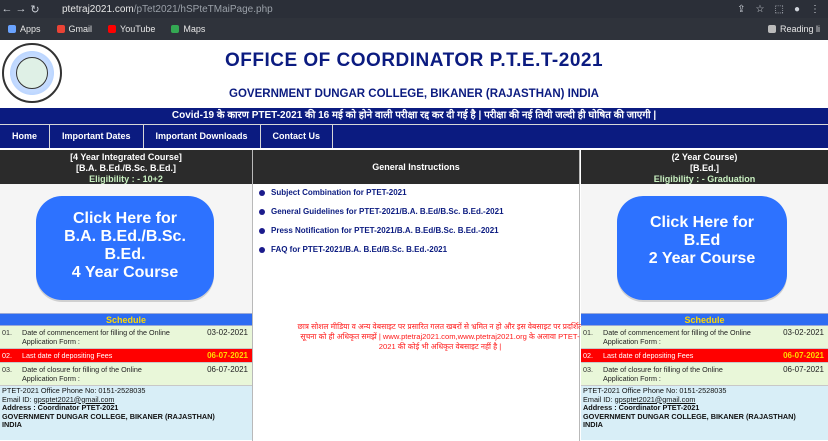 The height and width of the screenshot is (441, 828). What do you see at coordinates (21, 9) in the screenshot?
I see `forward-icon: →` at bounding box center [21, 9].